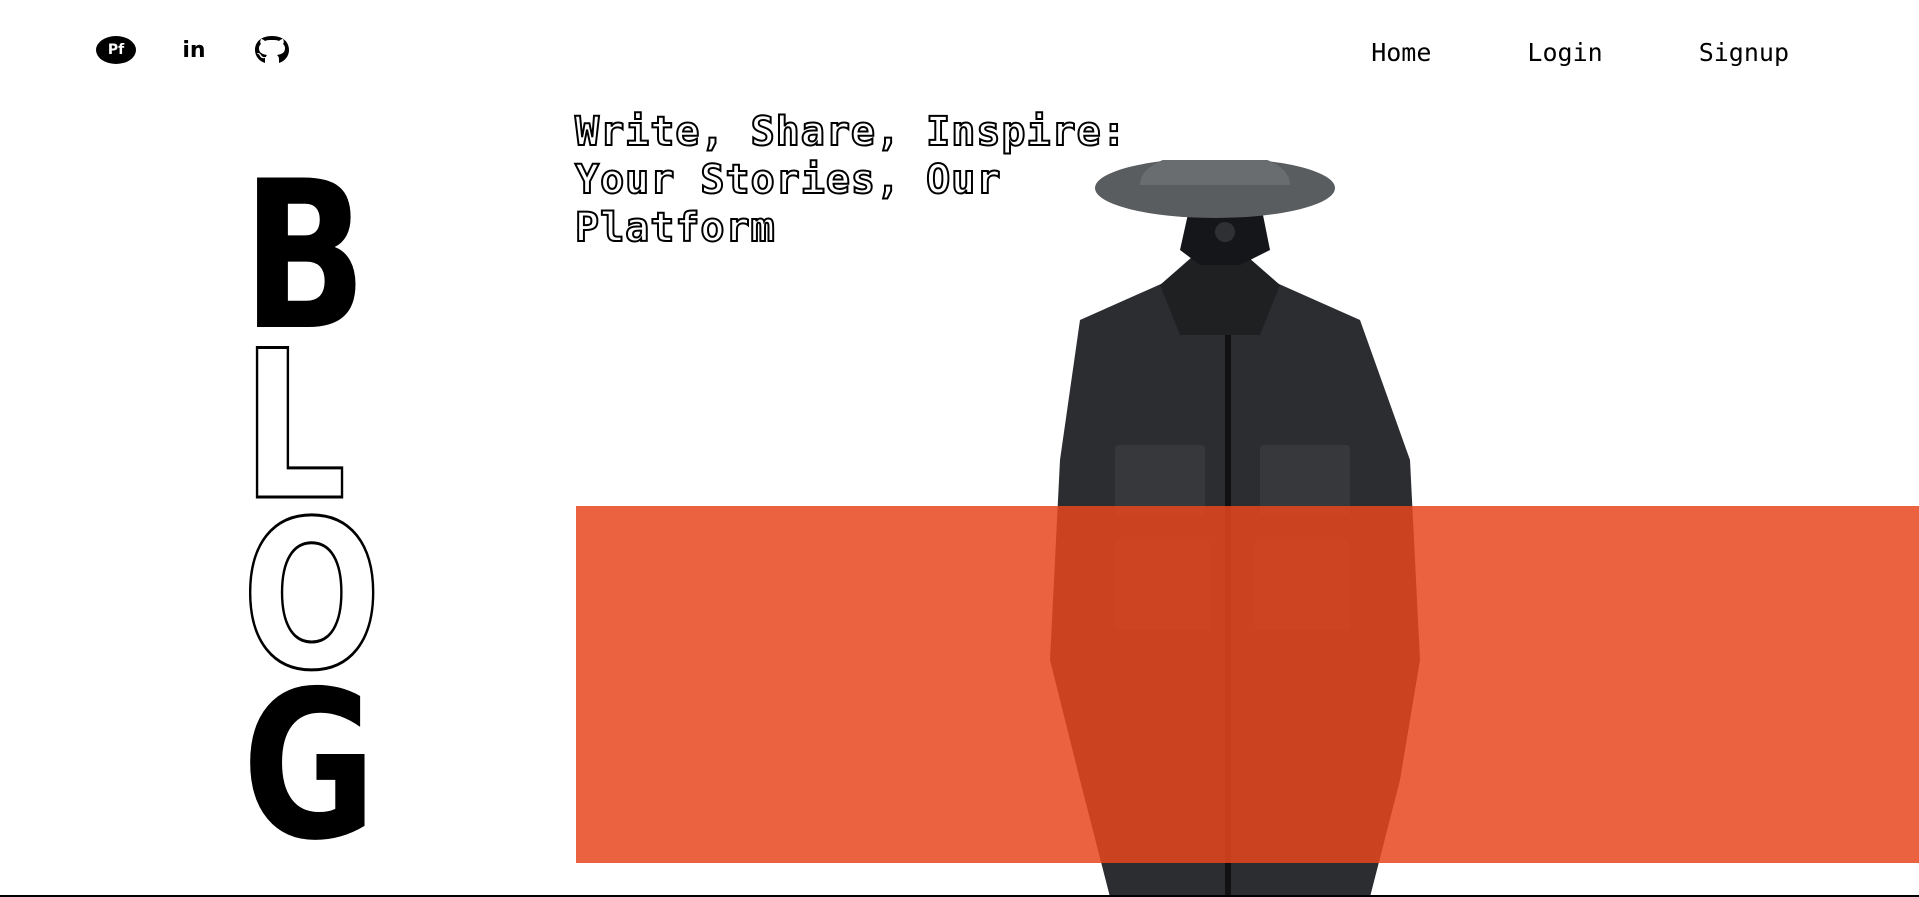  I want to click on portfolio-icon: Pf, so click(116, 50).